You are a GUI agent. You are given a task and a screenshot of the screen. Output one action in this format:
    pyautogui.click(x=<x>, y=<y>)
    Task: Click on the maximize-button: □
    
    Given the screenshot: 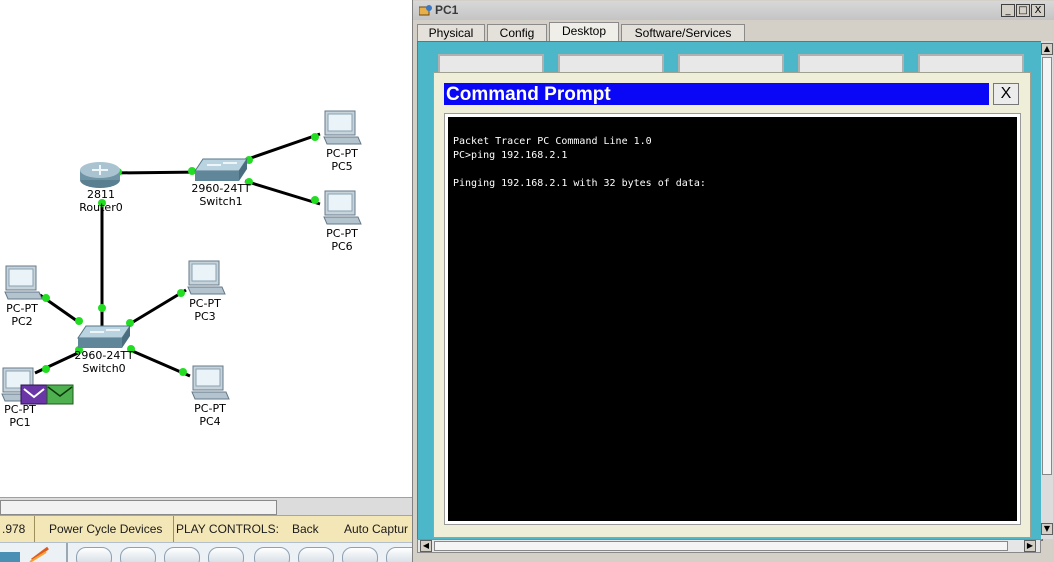 What is the action you would take?
    pyautogui.click(x=1023, y=10)
    